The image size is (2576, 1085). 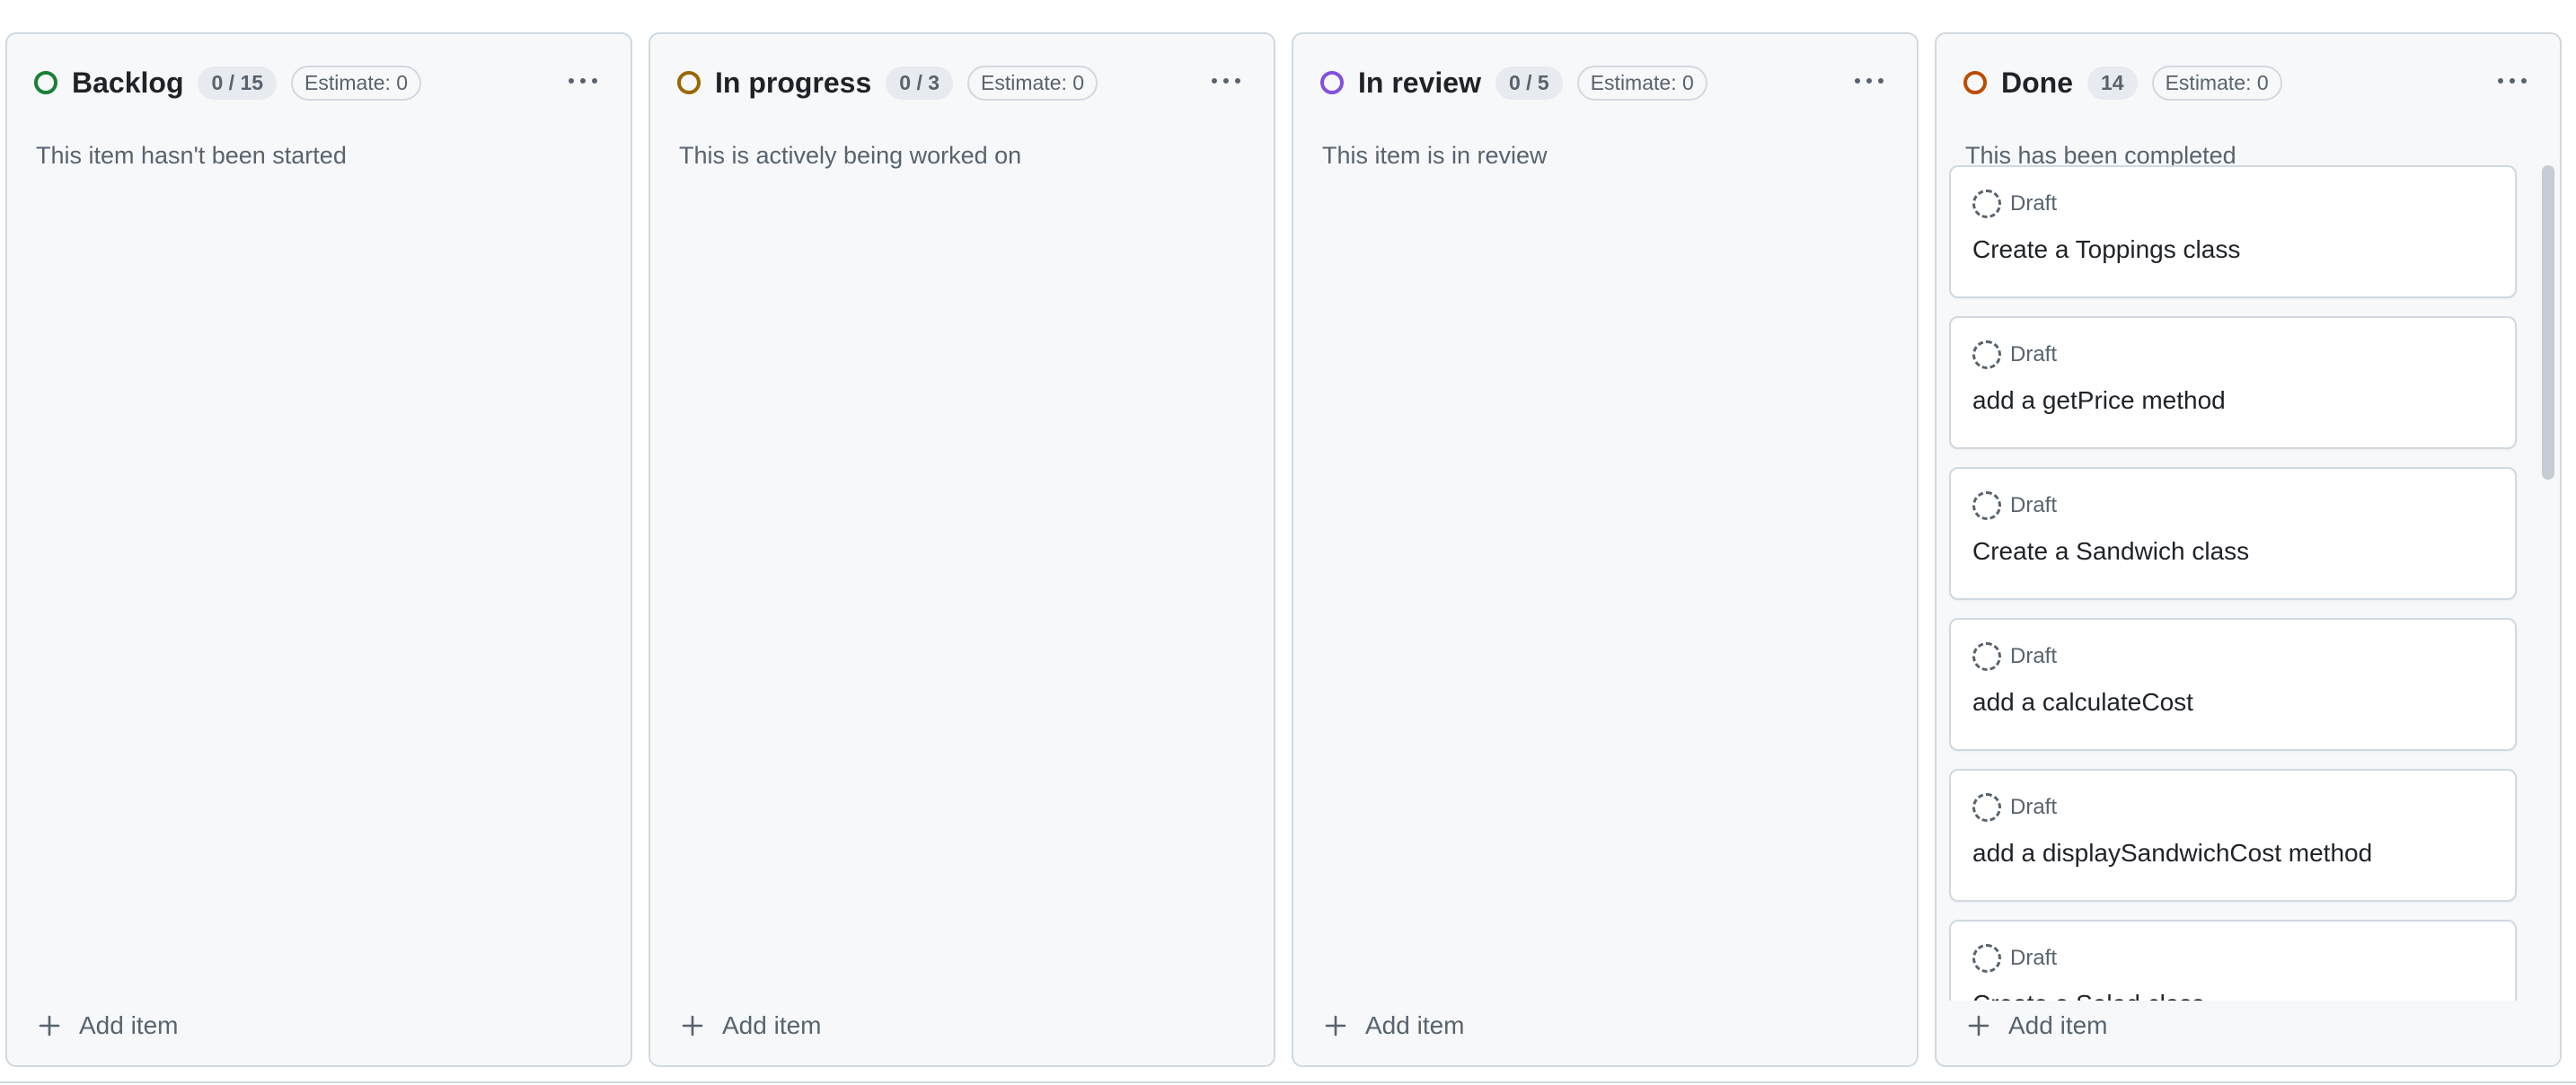 I want to click on item-count-badge: 0 / 15, so click(x=238, y=83).